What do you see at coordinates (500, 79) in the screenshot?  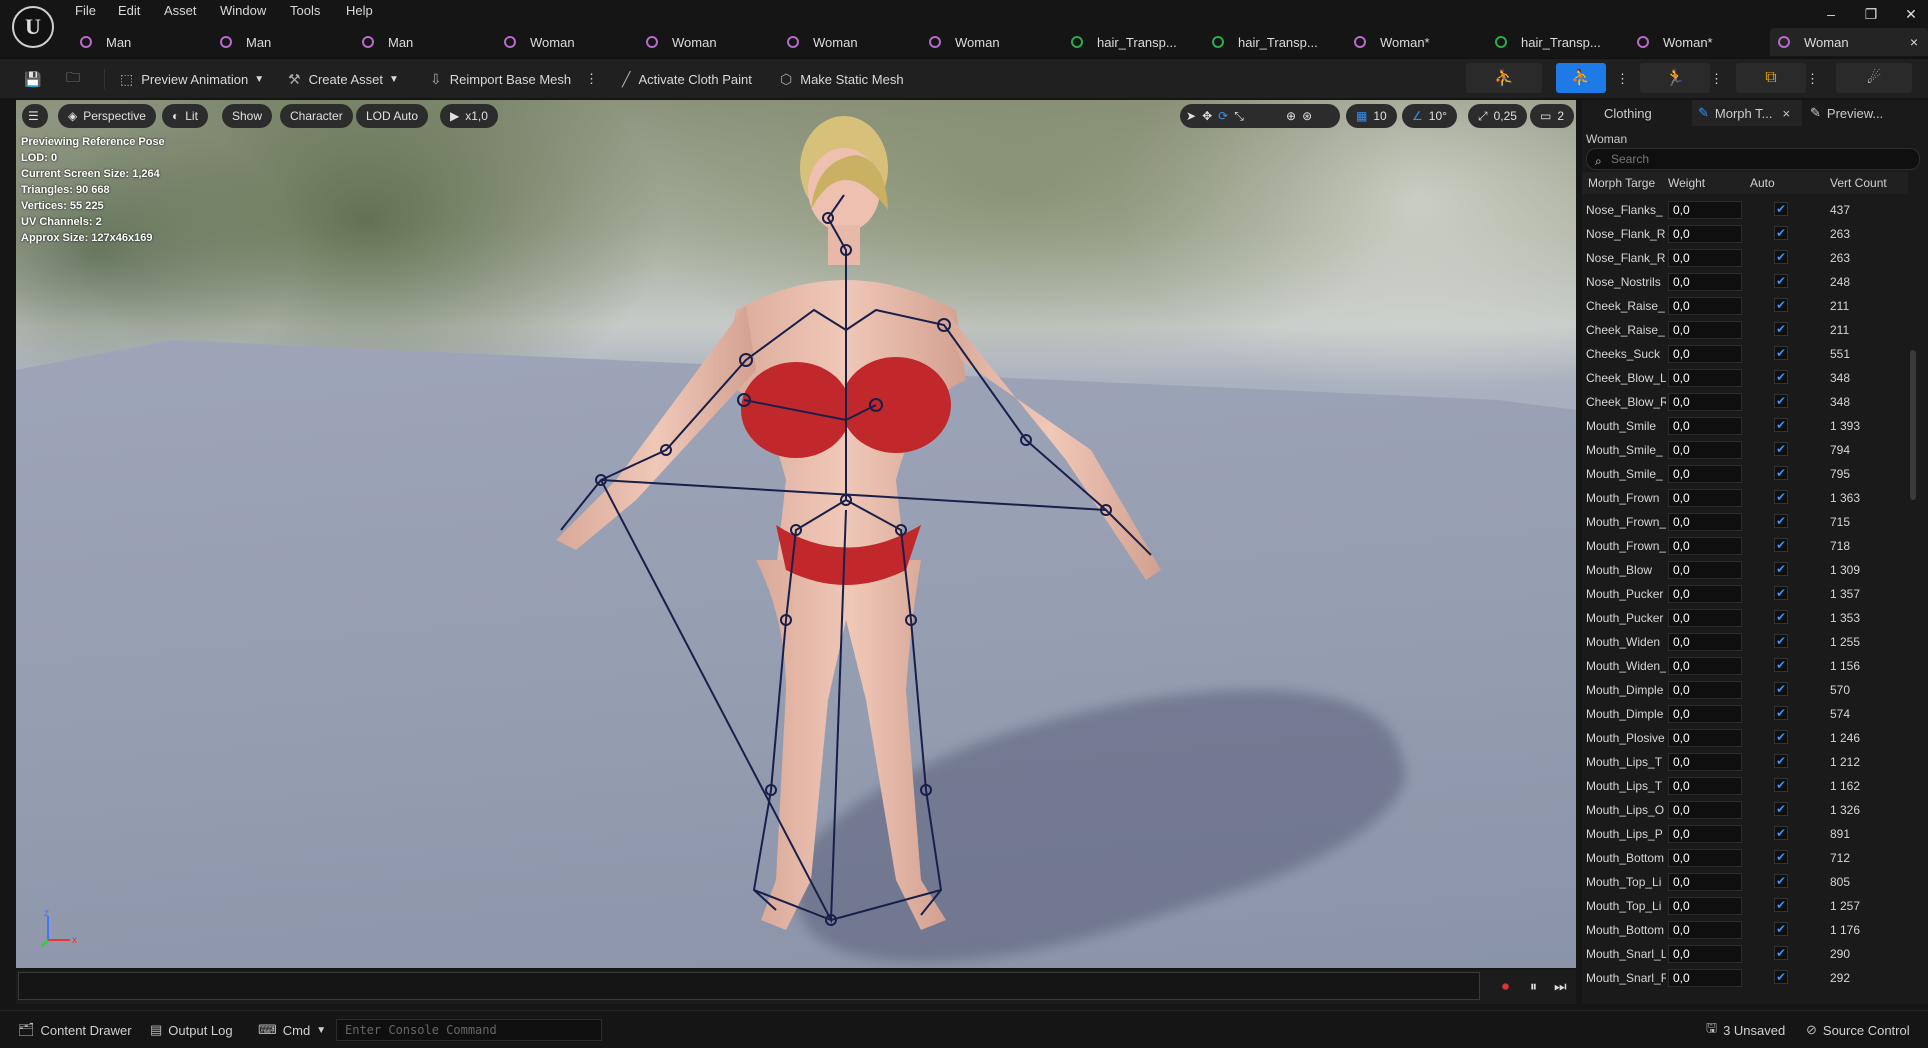 I see `reimport-button: ⇩ Reimport Base Mesh` at bounding box center [500, 79].